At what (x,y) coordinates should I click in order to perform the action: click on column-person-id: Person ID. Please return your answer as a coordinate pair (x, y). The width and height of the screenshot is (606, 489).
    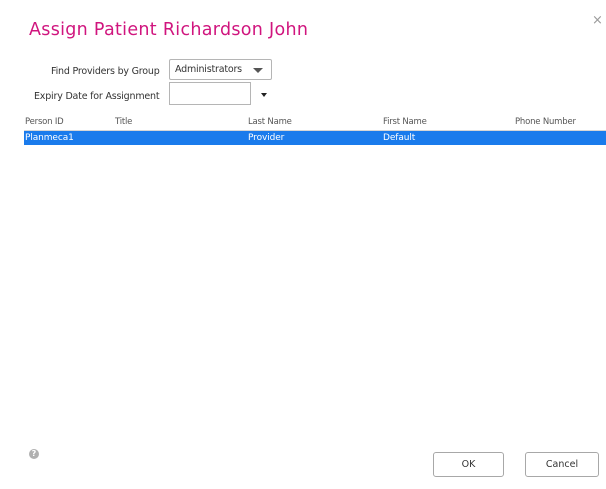
    Looking at the image, I should click on (44, 122).